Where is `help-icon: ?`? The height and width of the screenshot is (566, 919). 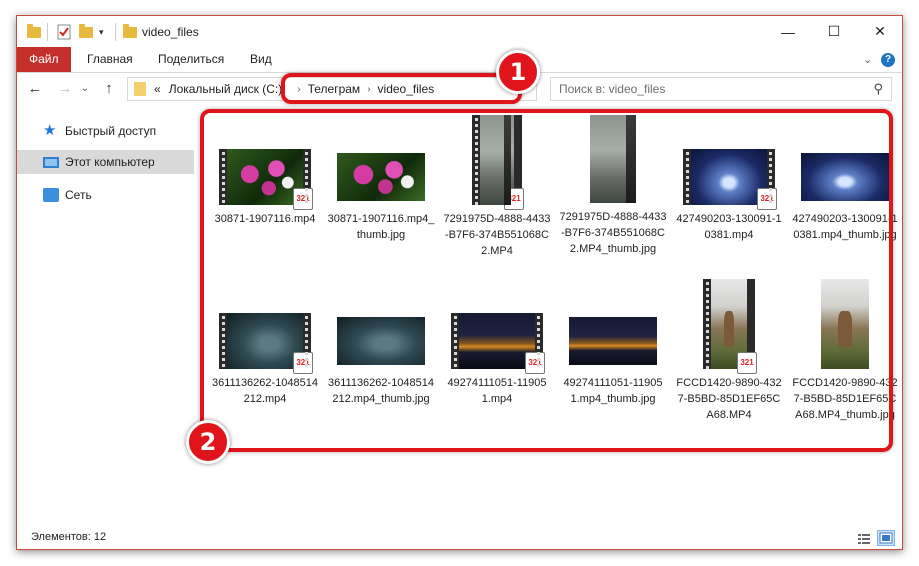 help-icon: ? is located at coordinates (888, 60).